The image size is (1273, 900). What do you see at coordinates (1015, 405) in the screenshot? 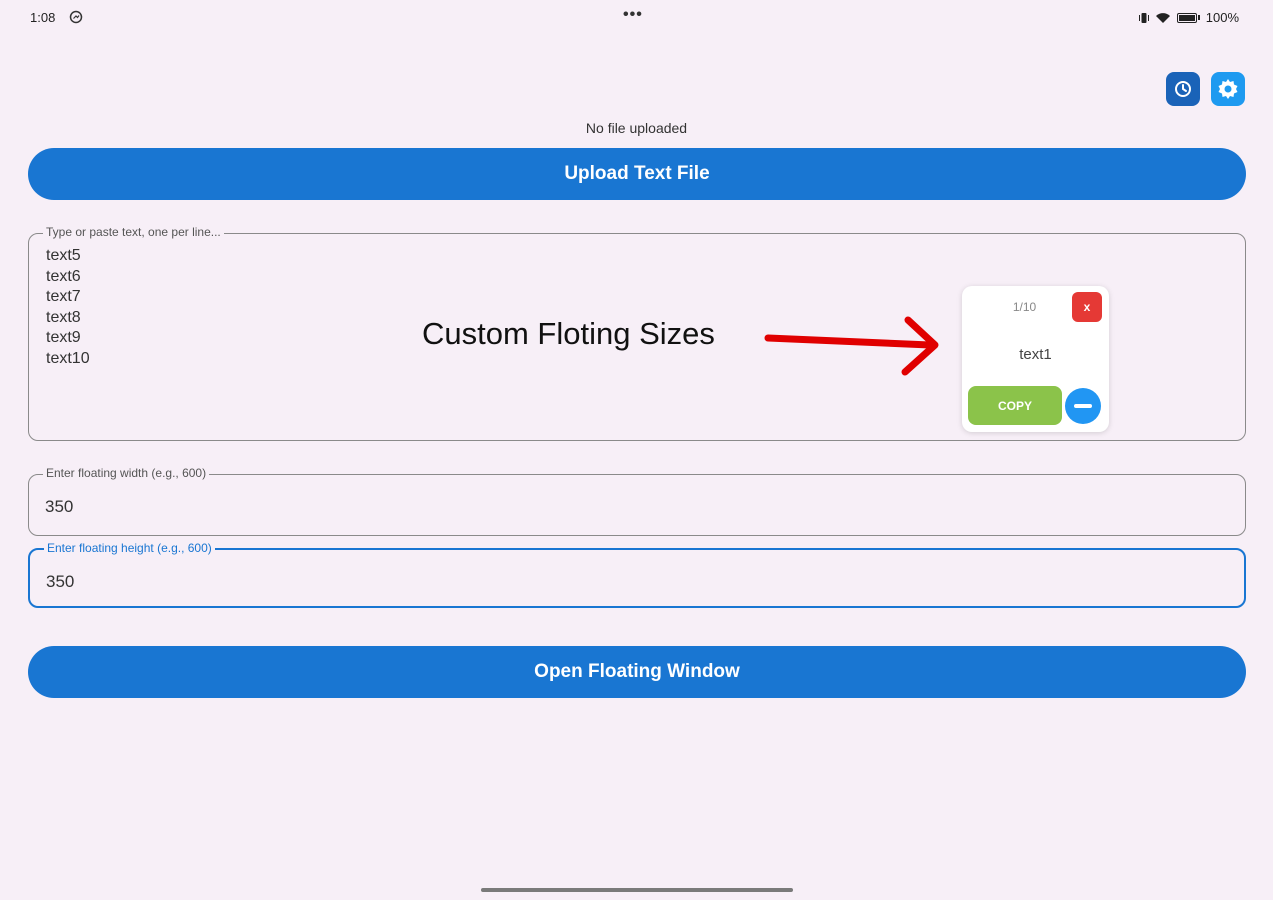
I see `copy-button: COPY` at bounding box center [1015, 405].